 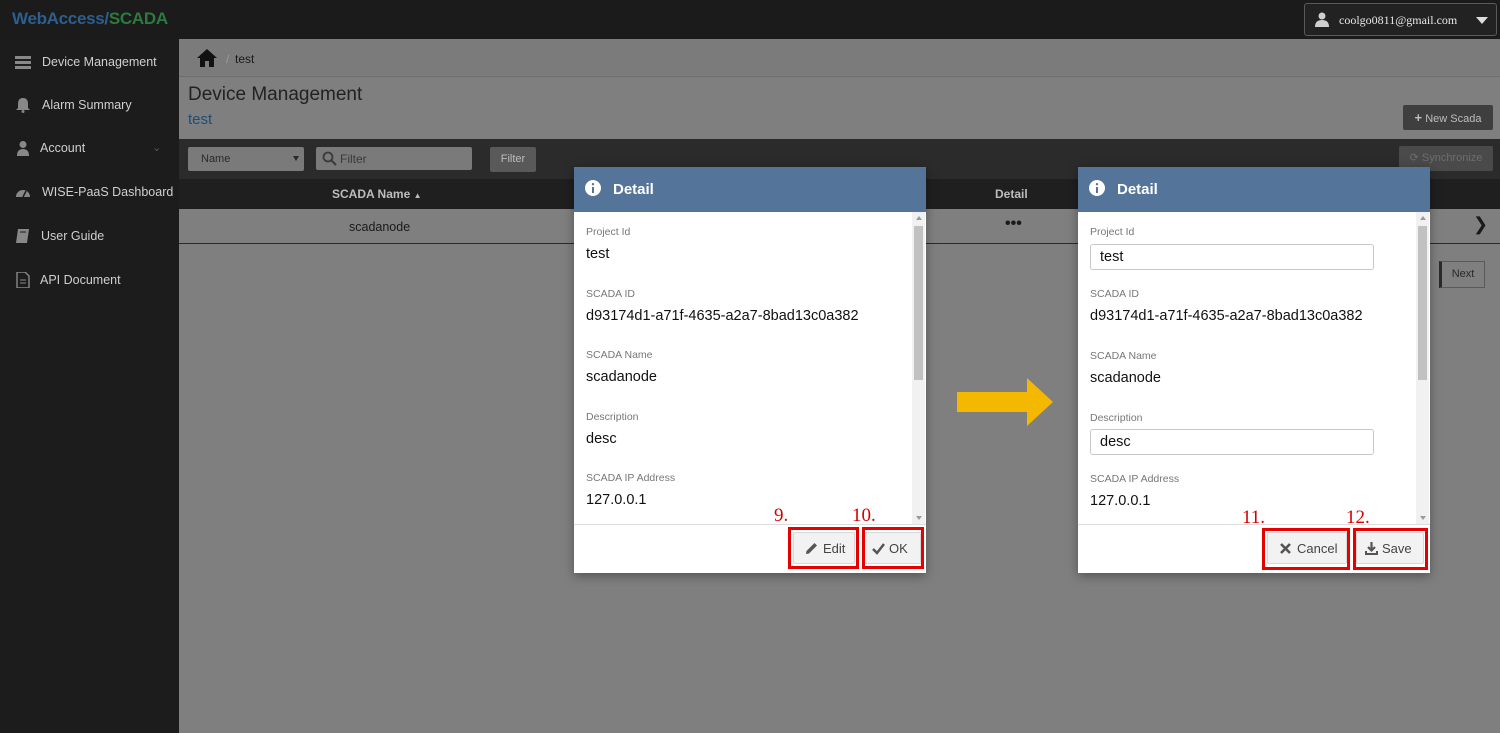 I want to click on document-icon, so click(x=23, y=280).